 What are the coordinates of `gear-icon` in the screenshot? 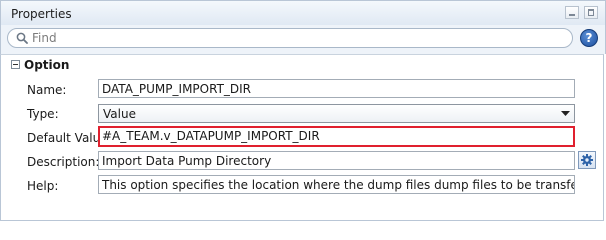 It's located at (587, 160).